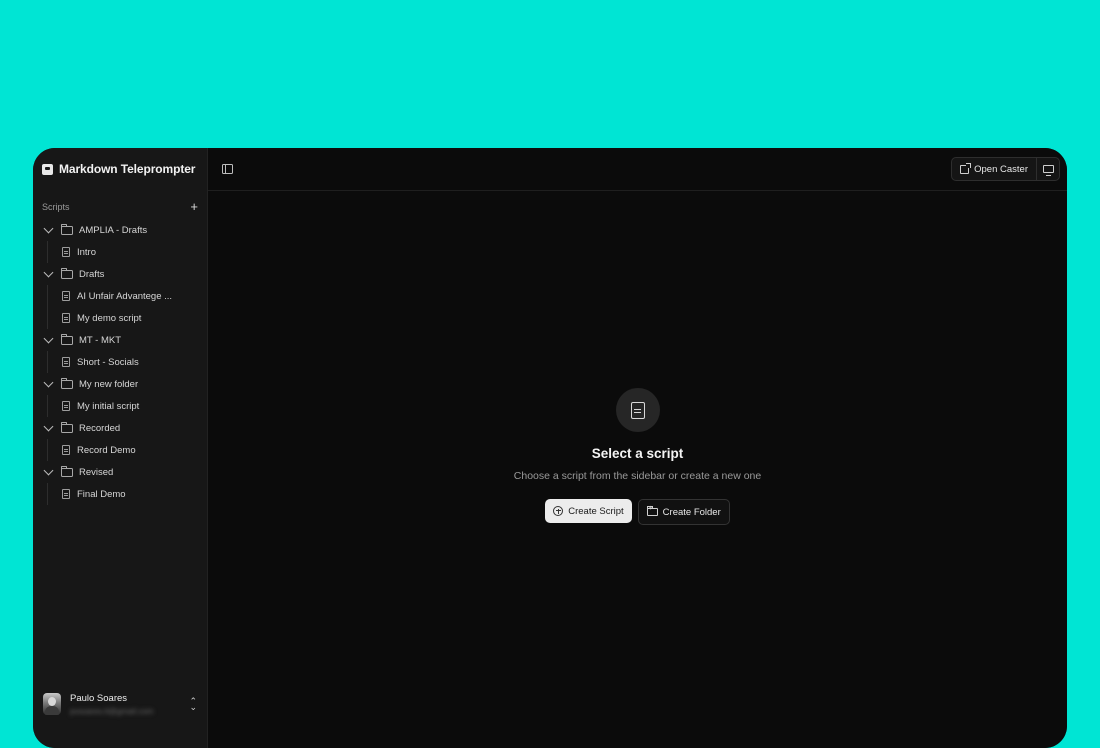 The image size is (1100, 748). Describe the element at coordinates (87, 252) in the screenshot. I see `script-label: Intro` at that location.